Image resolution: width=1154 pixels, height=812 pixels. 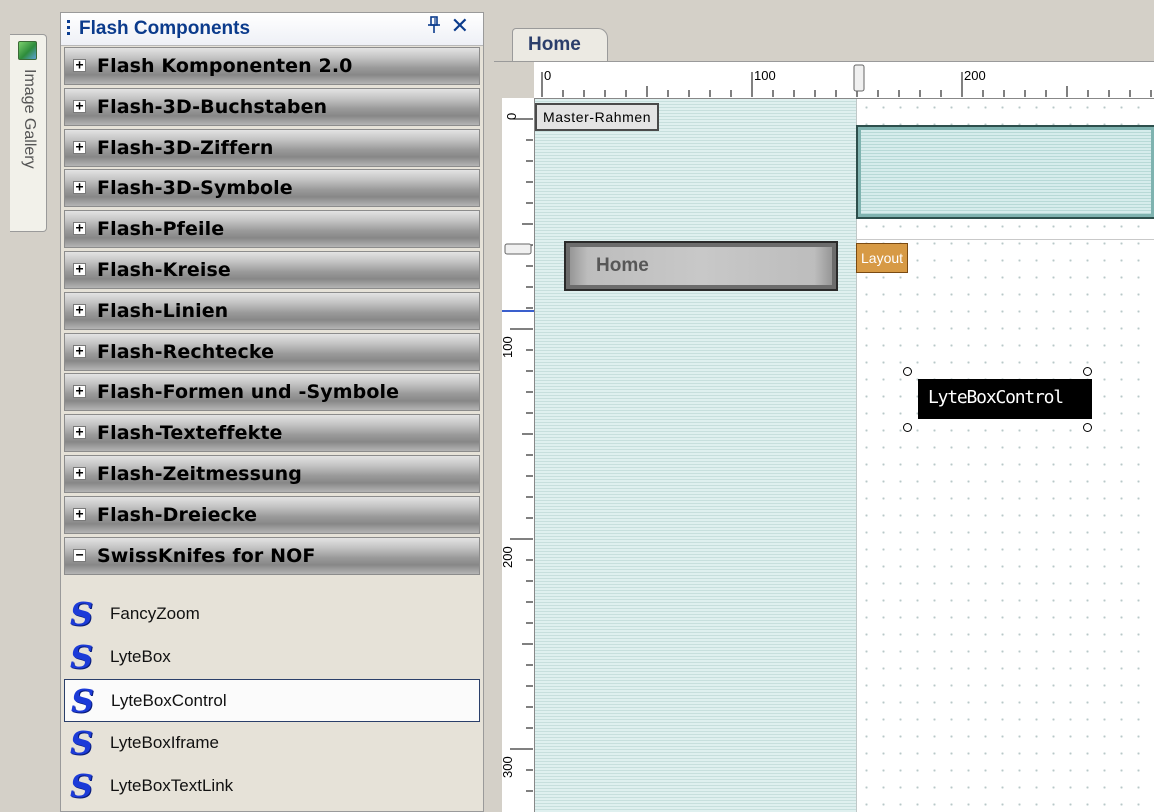 What do you see at coordinates (1087, 371) in the screenshot?
I see `resize-handle-top-right` at bounding box center [1087, 371].